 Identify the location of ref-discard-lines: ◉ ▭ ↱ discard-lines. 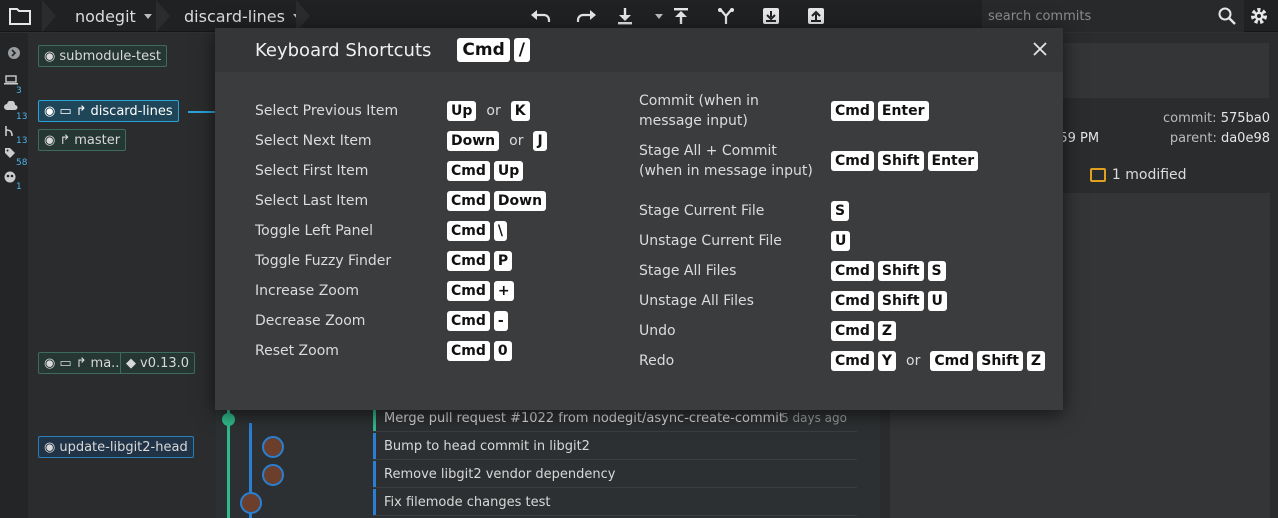
(108, 111).